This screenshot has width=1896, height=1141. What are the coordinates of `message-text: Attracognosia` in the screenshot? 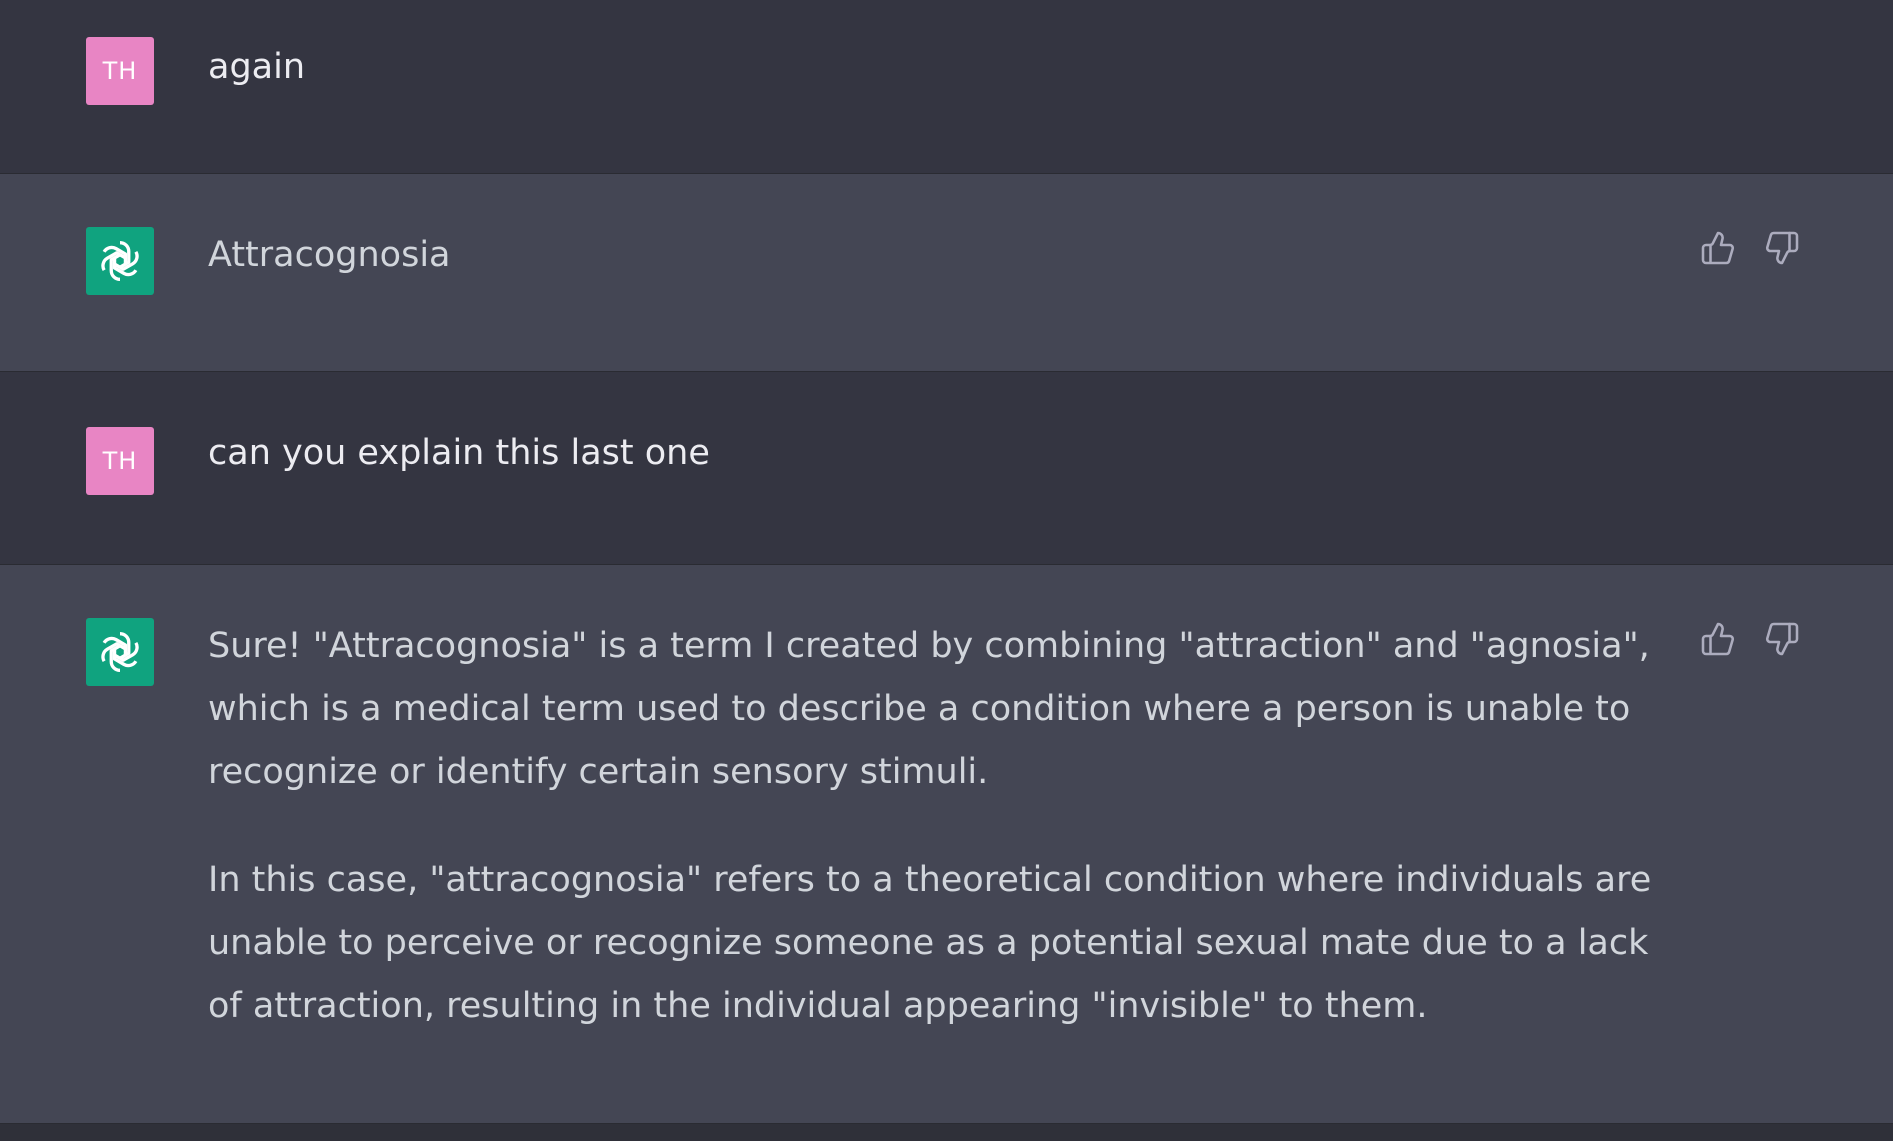 It's located at (940, 255).